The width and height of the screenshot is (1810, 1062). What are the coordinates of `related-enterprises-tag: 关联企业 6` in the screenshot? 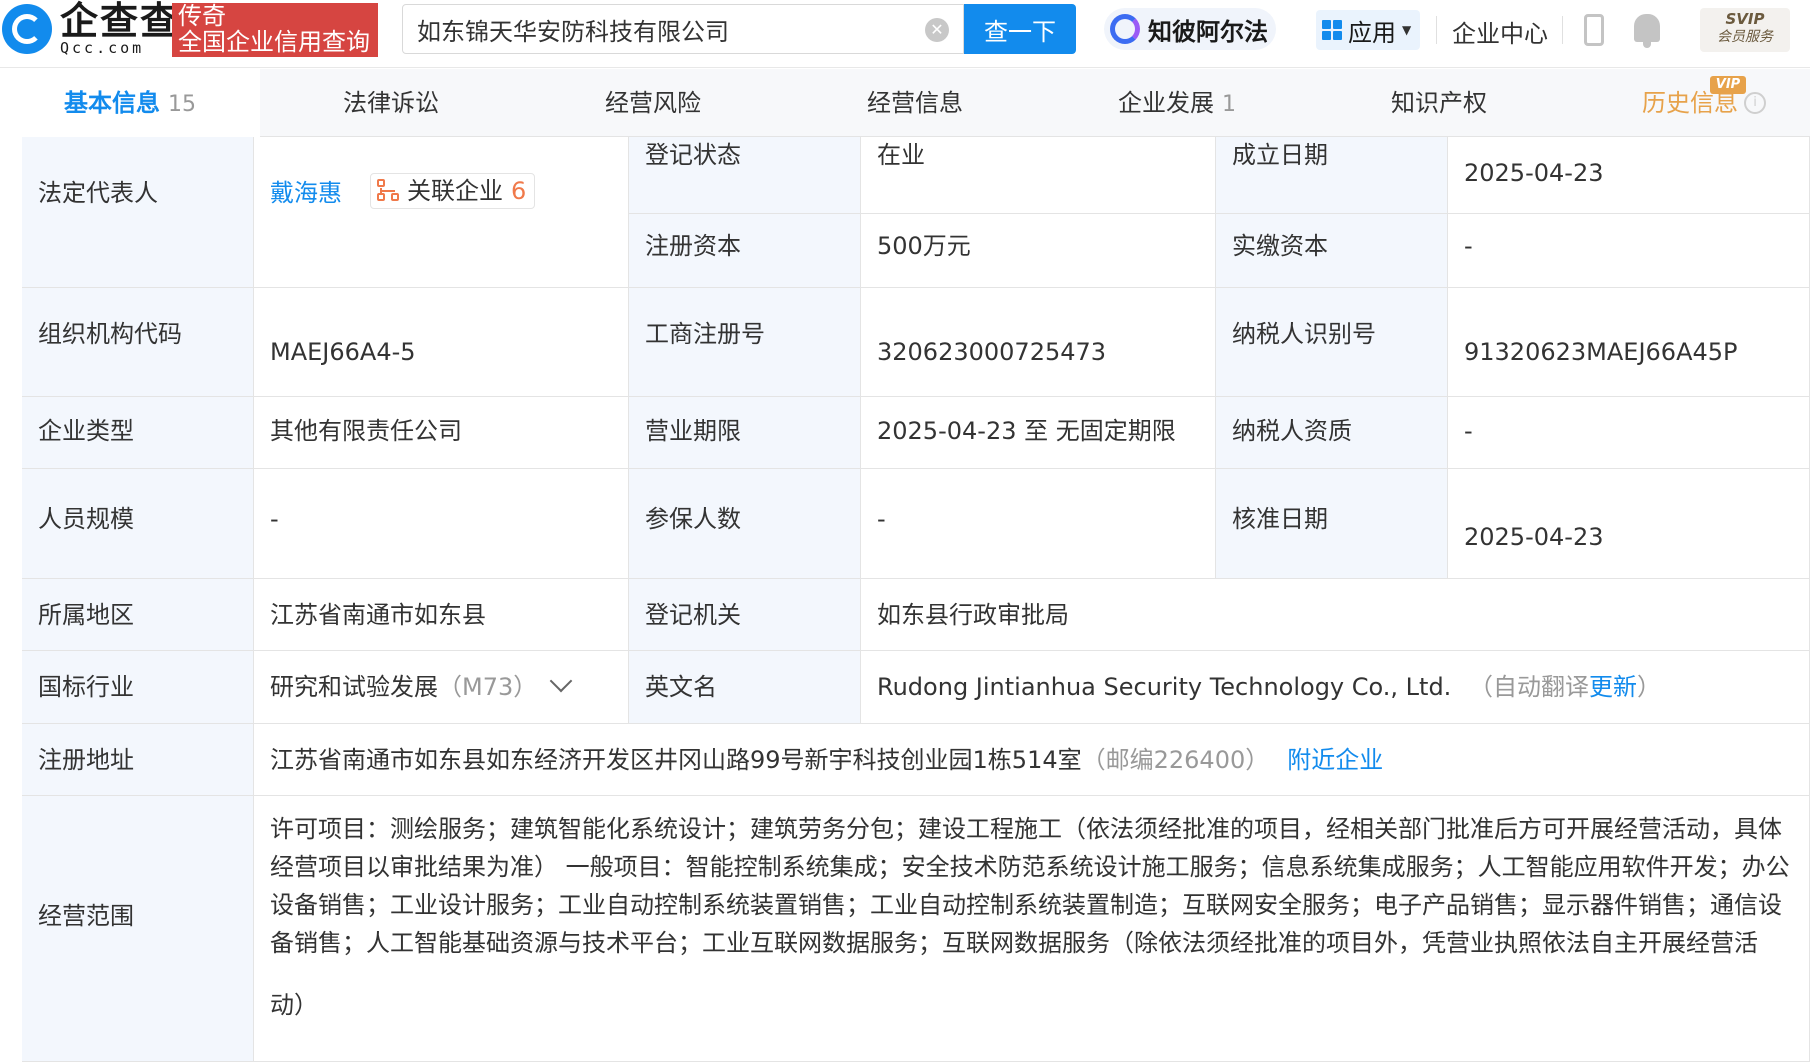 It's located at (453, 191).